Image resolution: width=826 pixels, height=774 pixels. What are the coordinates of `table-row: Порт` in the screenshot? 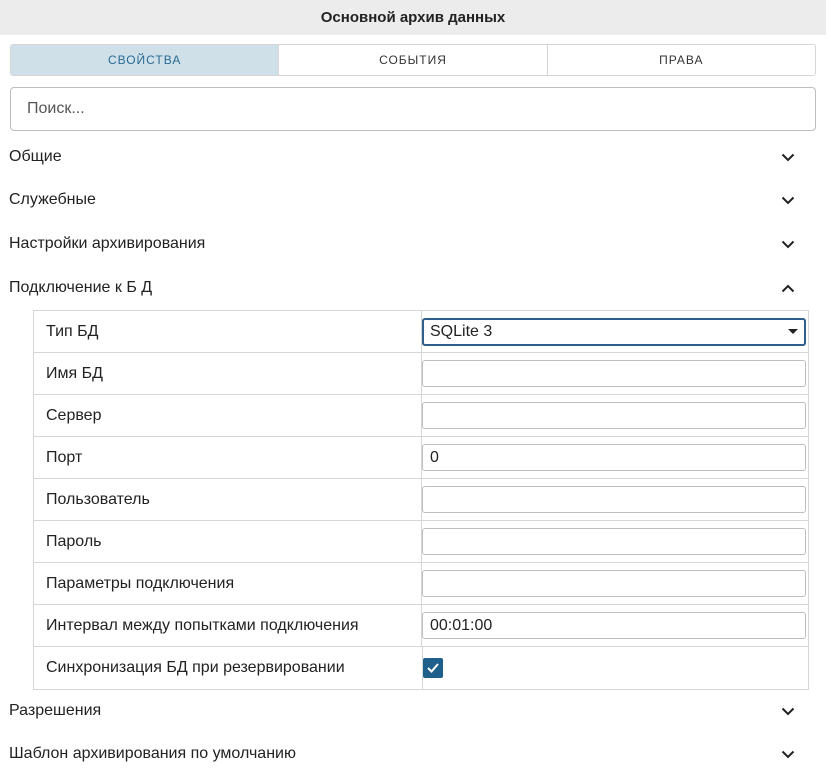 It's located at (421, 458).